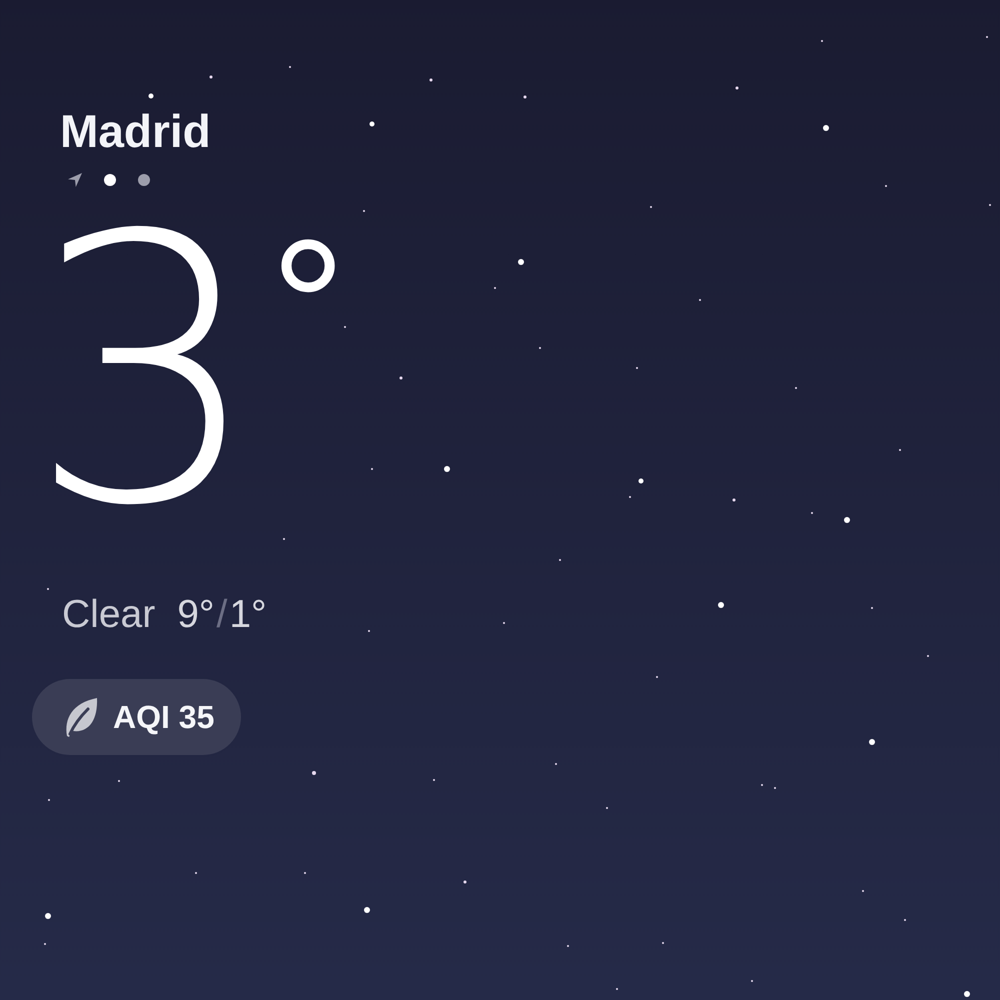 The width and height of the screenshot is (1000, 1000). I want to click on low-temperature: 1°, so click(248, 615).